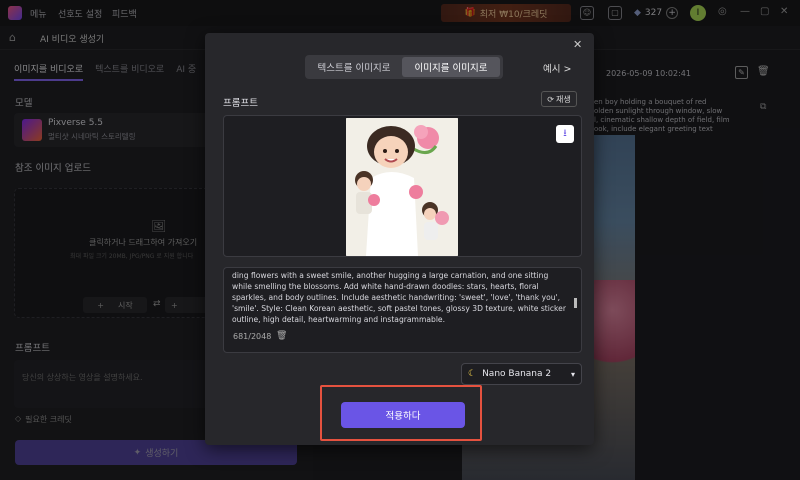 The height and width of the screenshot is (480, 800). I want to click on reference-image-panel: . ⭳, so click(402, 186).